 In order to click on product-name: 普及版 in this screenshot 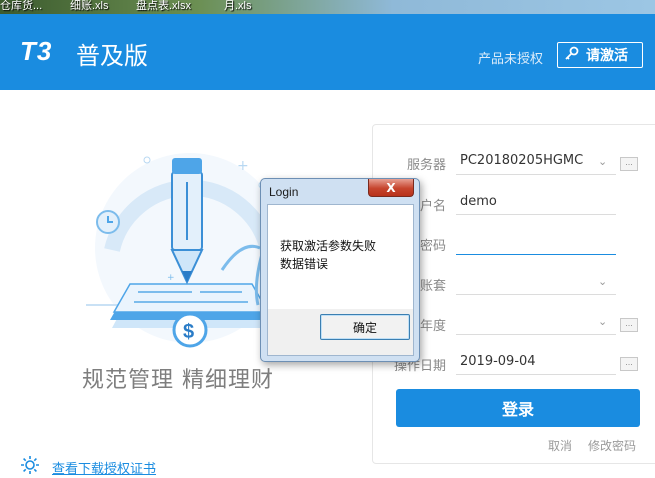, I will do `click(112, 56)`.